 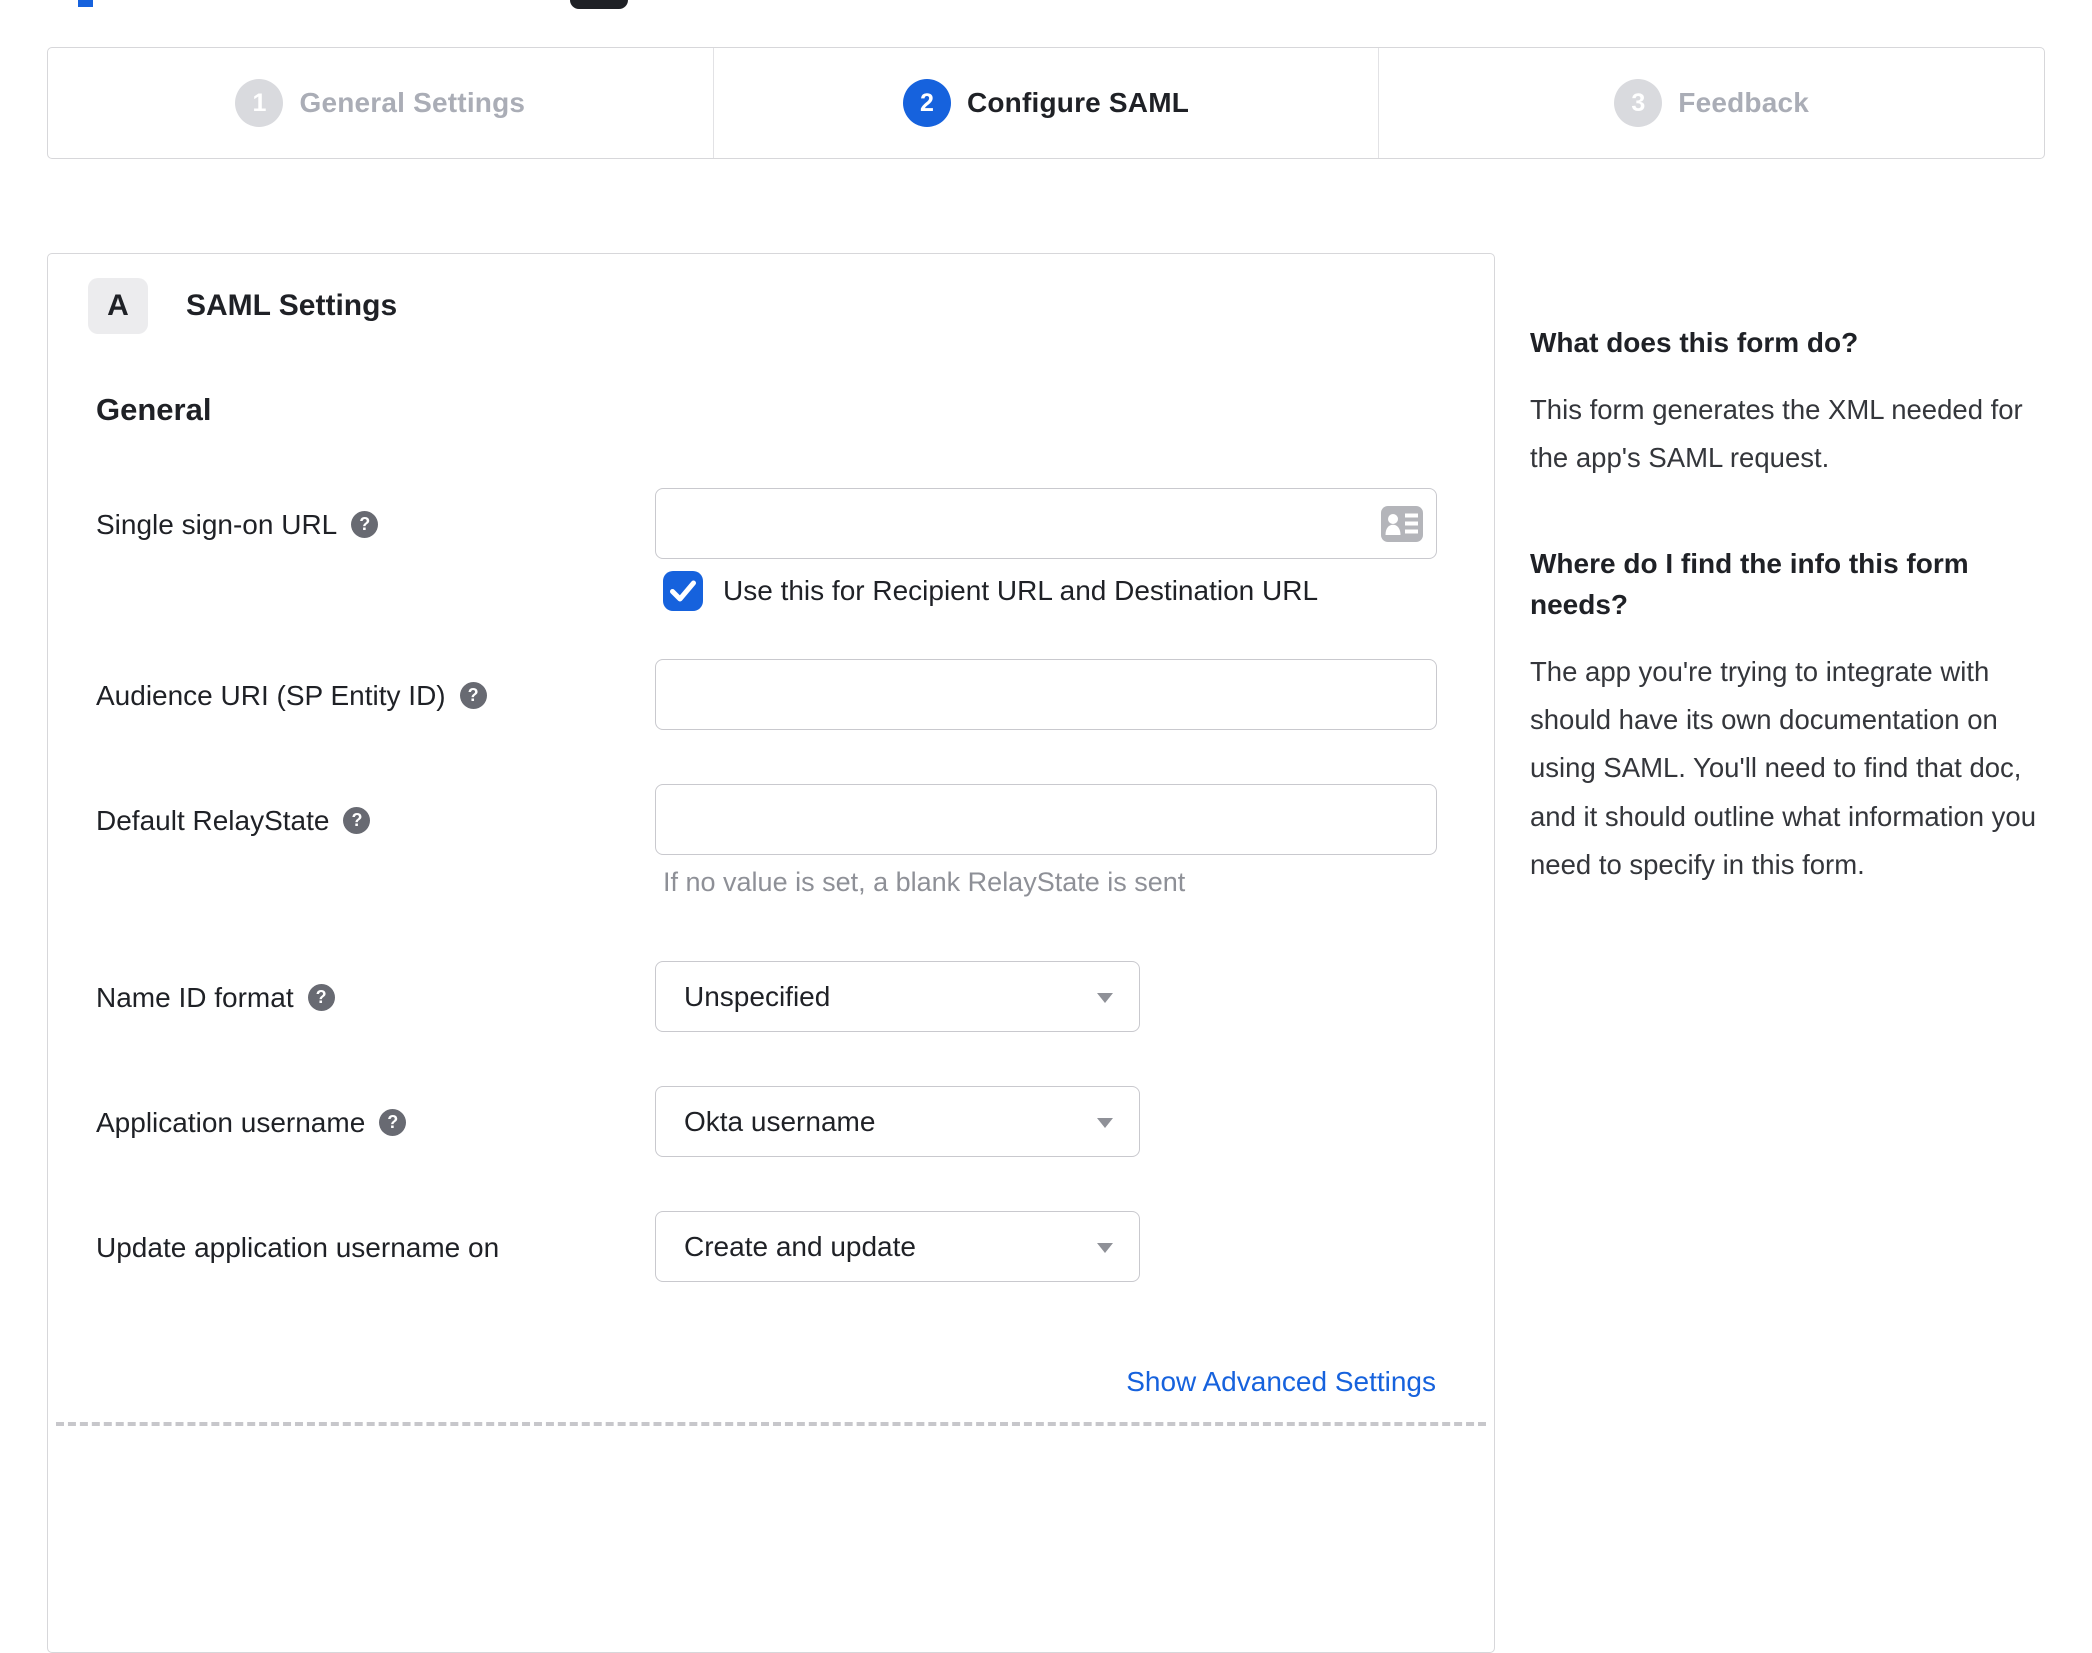 I want to click on field-row-audience-uri: Audience URI (SP Entity ID) ?, so click(x=775, y=694).